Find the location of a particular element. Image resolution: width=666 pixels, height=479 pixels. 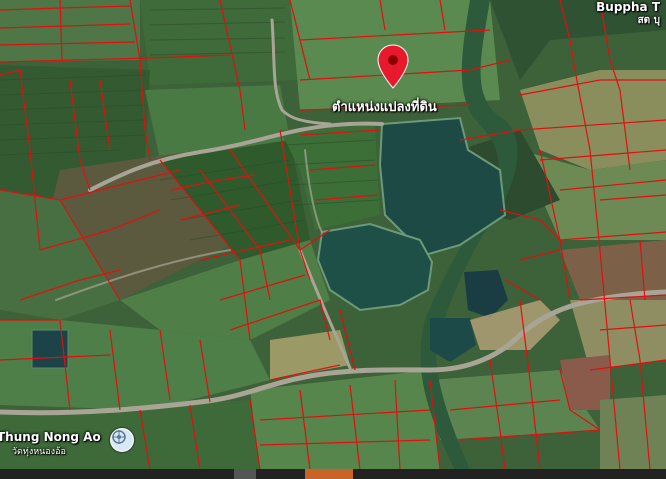

place-label-bottom-left-thai: วัดทุ่งหนองอ้อ is located at coordinates (39, 452).